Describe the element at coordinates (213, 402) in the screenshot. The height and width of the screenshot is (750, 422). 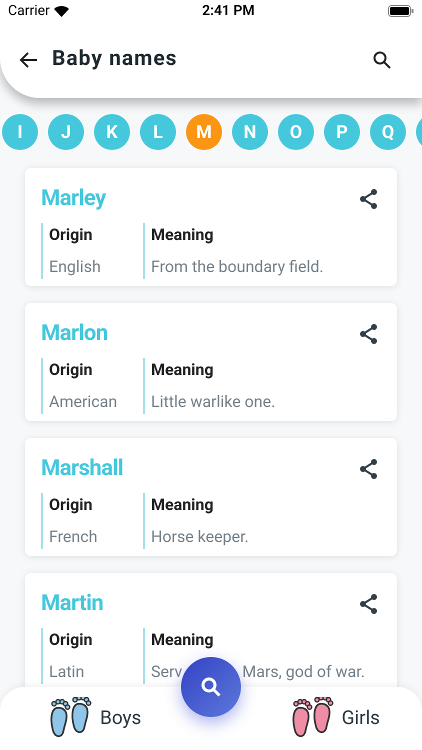
I see `meaning-value: Little warlike one.` at that location.